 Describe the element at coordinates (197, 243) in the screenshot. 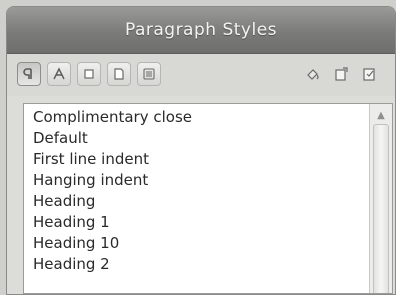

I see `list-item: Heading 10` at that location.